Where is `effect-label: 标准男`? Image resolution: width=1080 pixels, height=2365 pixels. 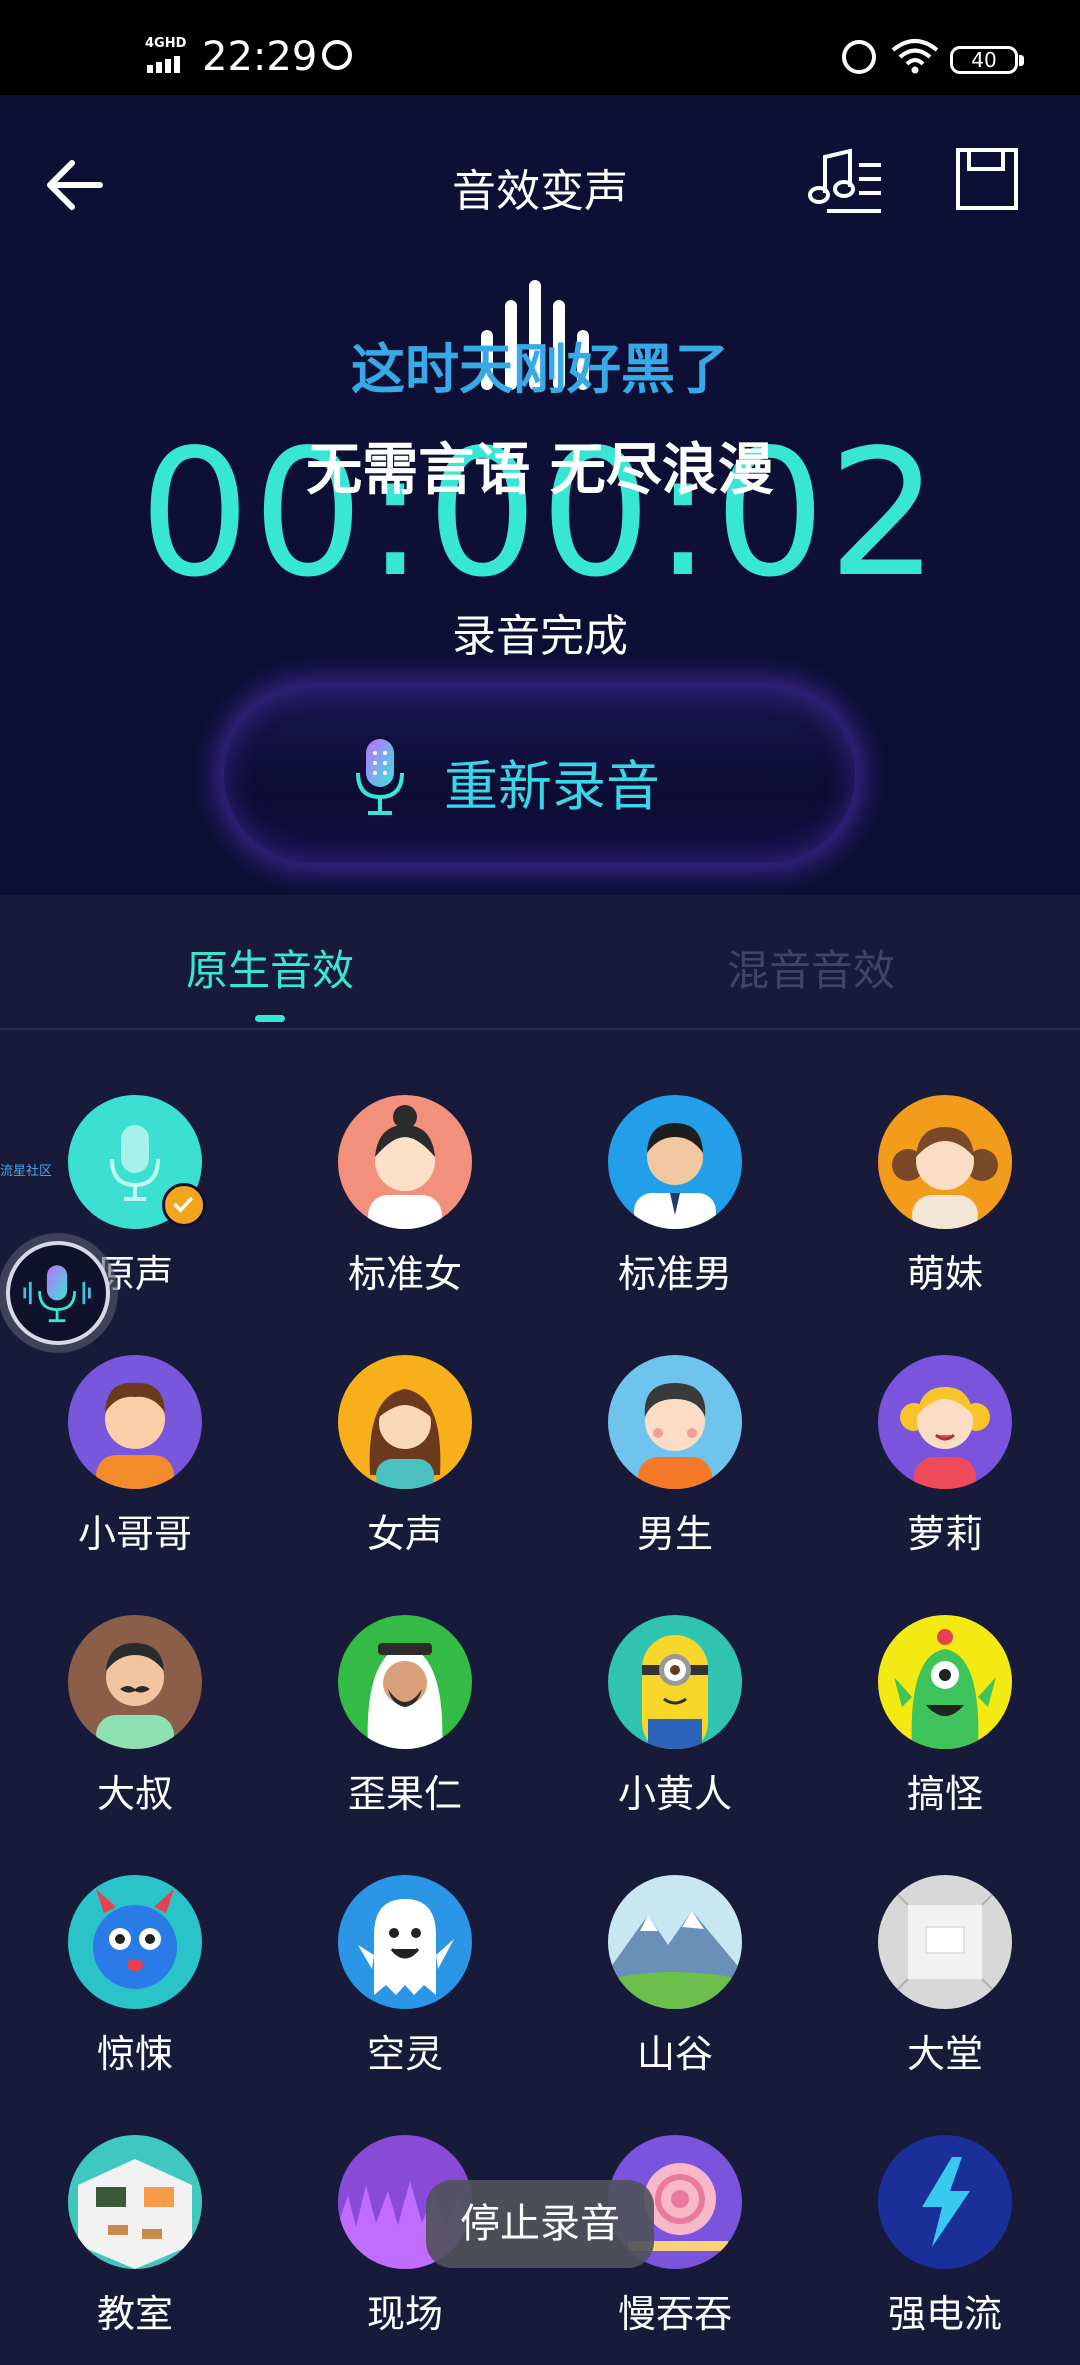
effect-label: 标准男 is located at coordinates (674, 1274).